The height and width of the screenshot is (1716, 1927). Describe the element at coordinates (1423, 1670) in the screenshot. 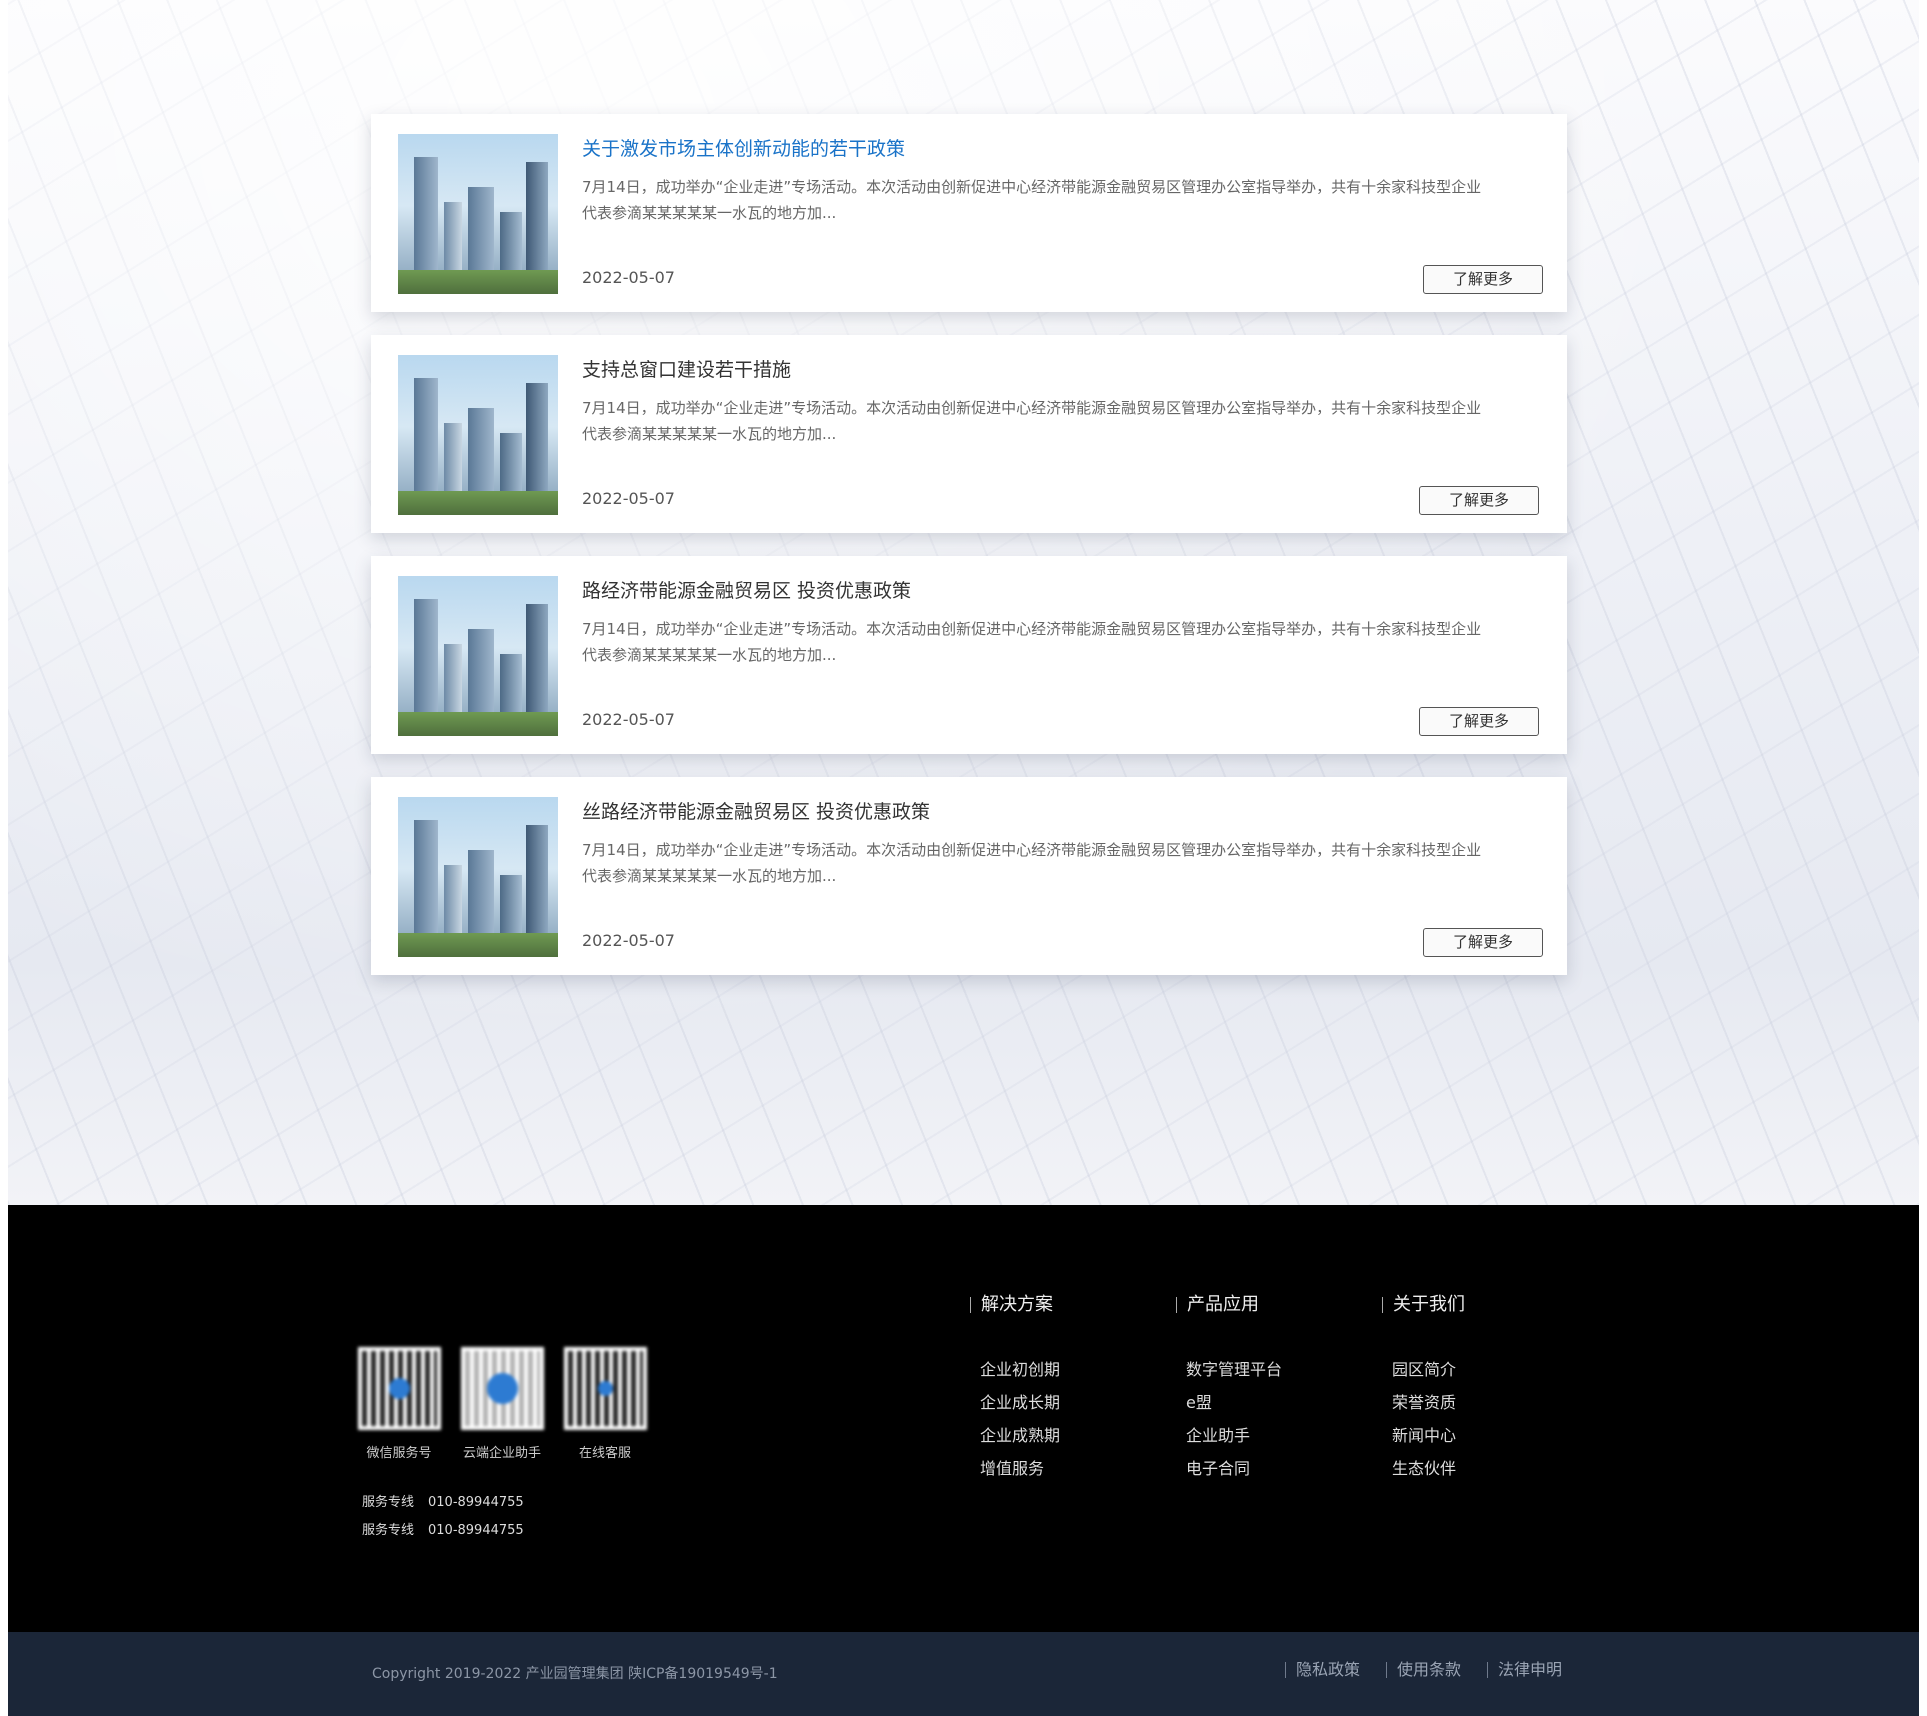

I see `terms-of-use-link: 使用条款` at that location.